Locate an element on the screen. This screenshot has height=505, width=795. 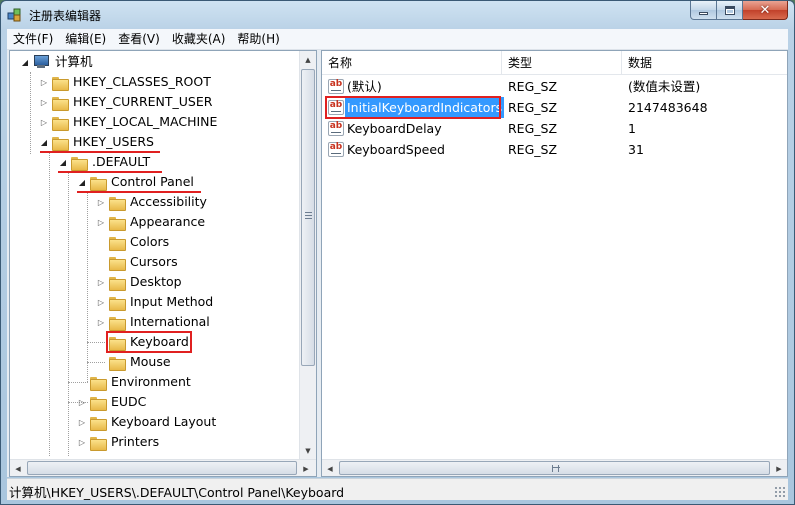
tree-item-label: Accessibility is located at coordinates (168, 201).